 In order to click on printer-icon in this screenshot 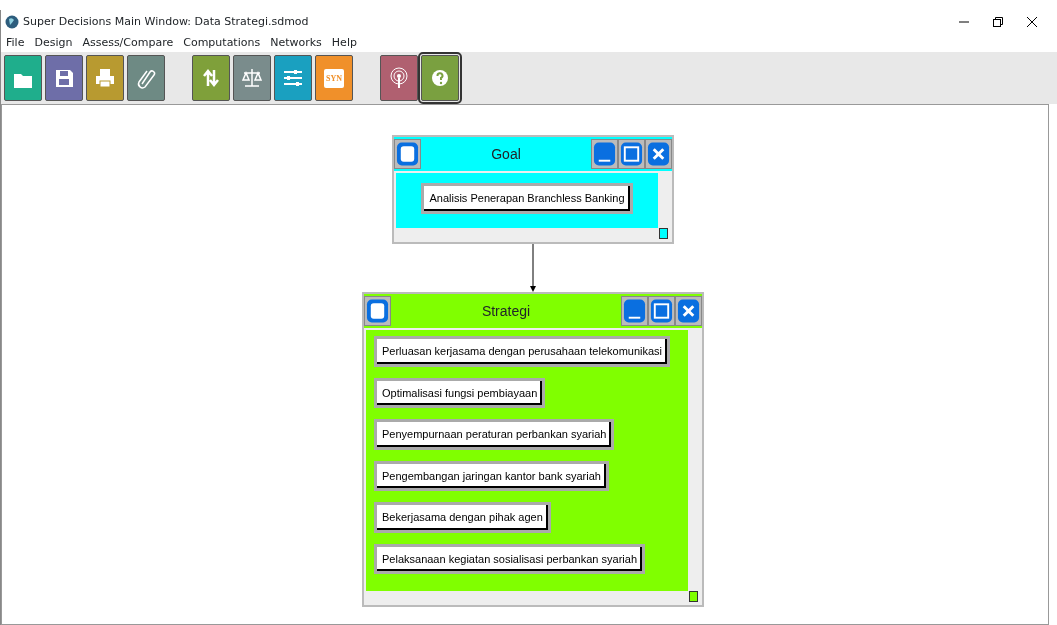, I will do `click(105, 78)`.